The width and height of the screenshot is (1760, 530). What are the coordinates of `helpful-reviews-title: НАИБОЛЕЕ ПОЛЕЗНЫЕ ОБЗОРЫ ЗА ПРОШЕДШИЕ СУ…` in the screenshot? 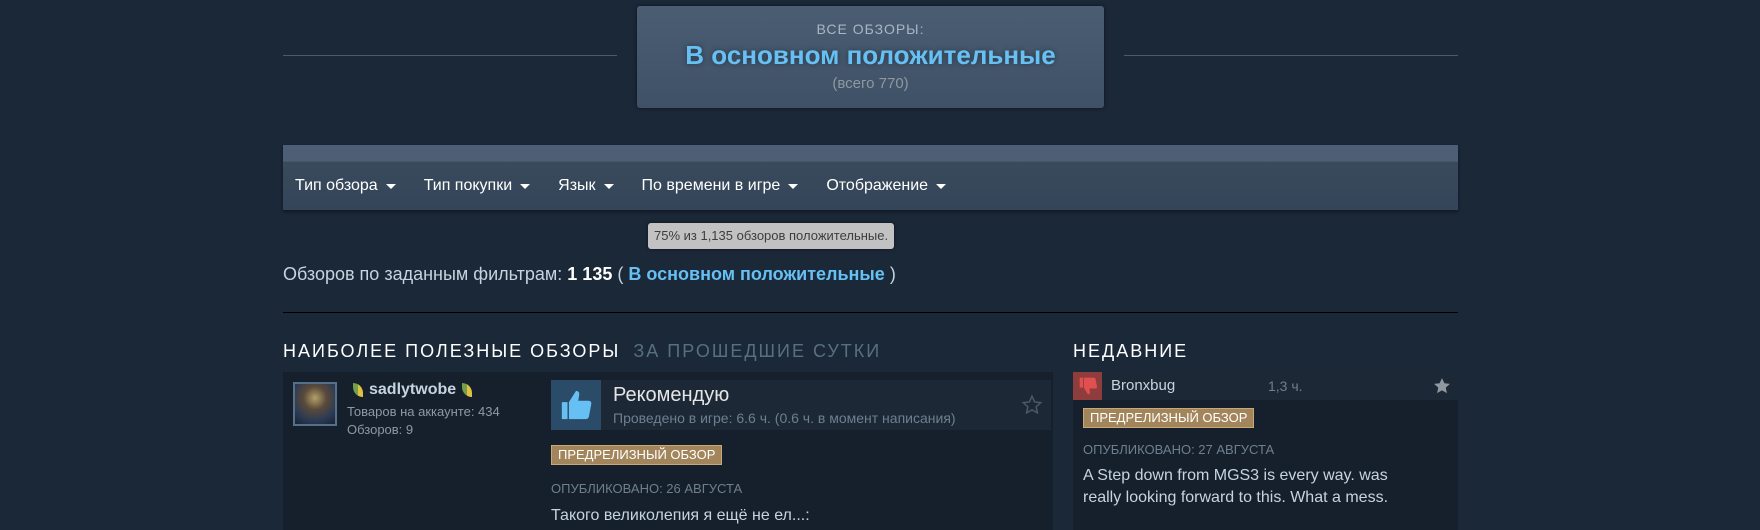 It's located at (582, 351).